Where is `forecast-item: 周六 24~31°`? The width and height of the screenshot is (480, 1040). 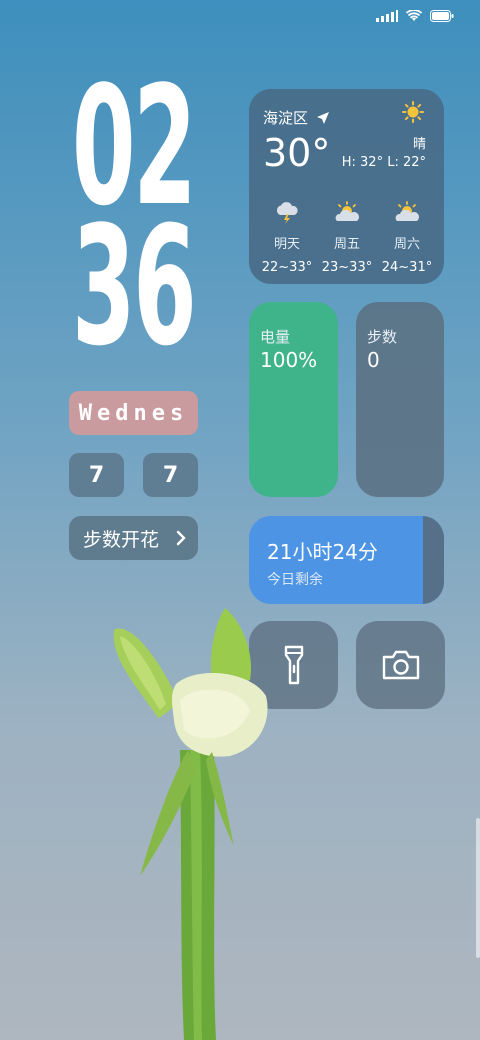
forecast-item: 周六 24~31° is located at coordinates (407, 238).